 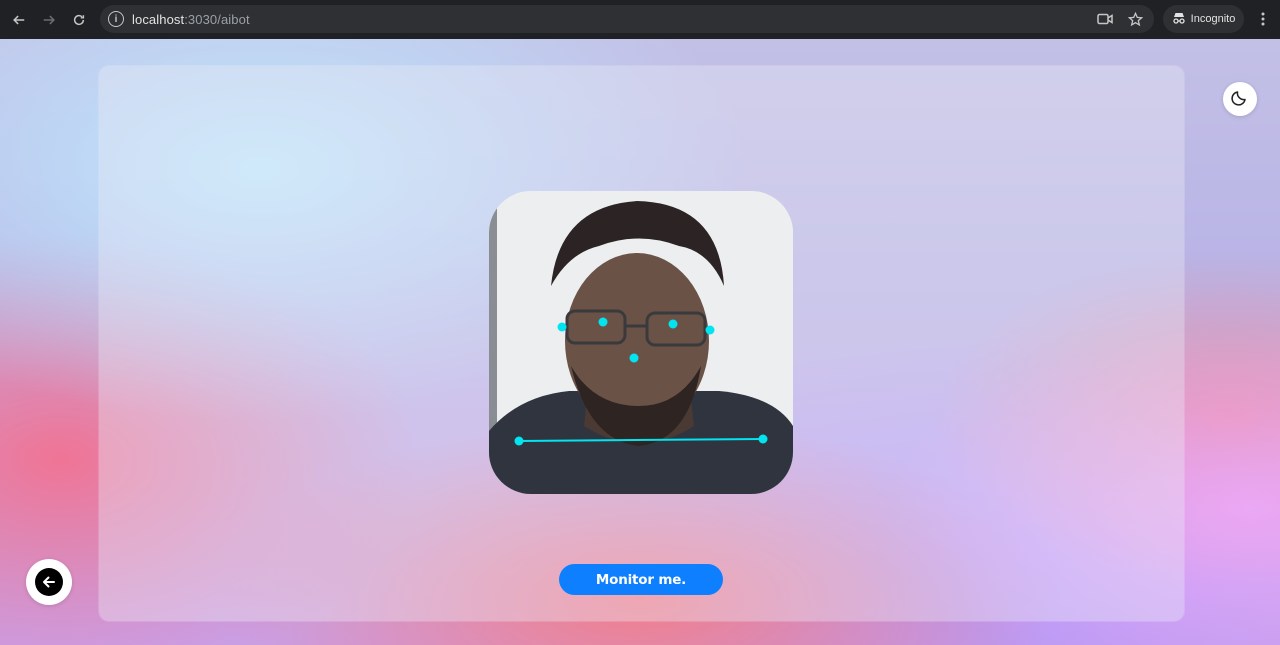 What do you see at coordinates (627, 19) in the screenshot?
I see `address-bar: i localhost:3030/aibot` at bounding box center [627, 19].